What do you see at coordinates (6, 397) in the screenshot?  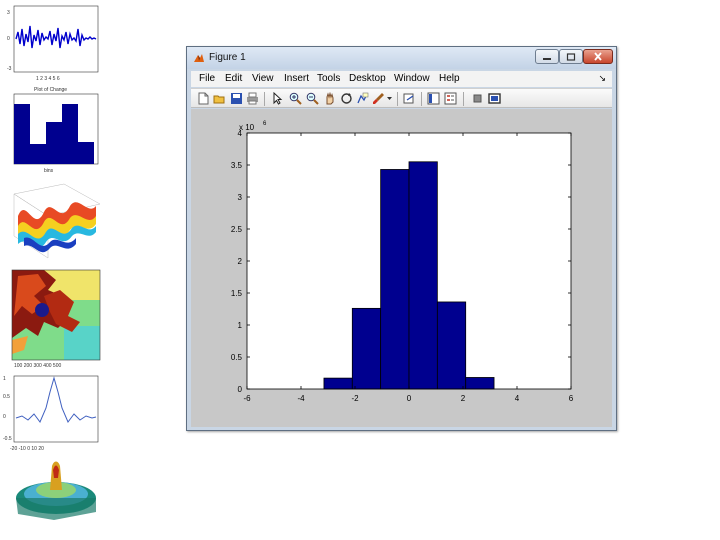 I see `svg-text: 0.5` at bounding box center [6, 397].